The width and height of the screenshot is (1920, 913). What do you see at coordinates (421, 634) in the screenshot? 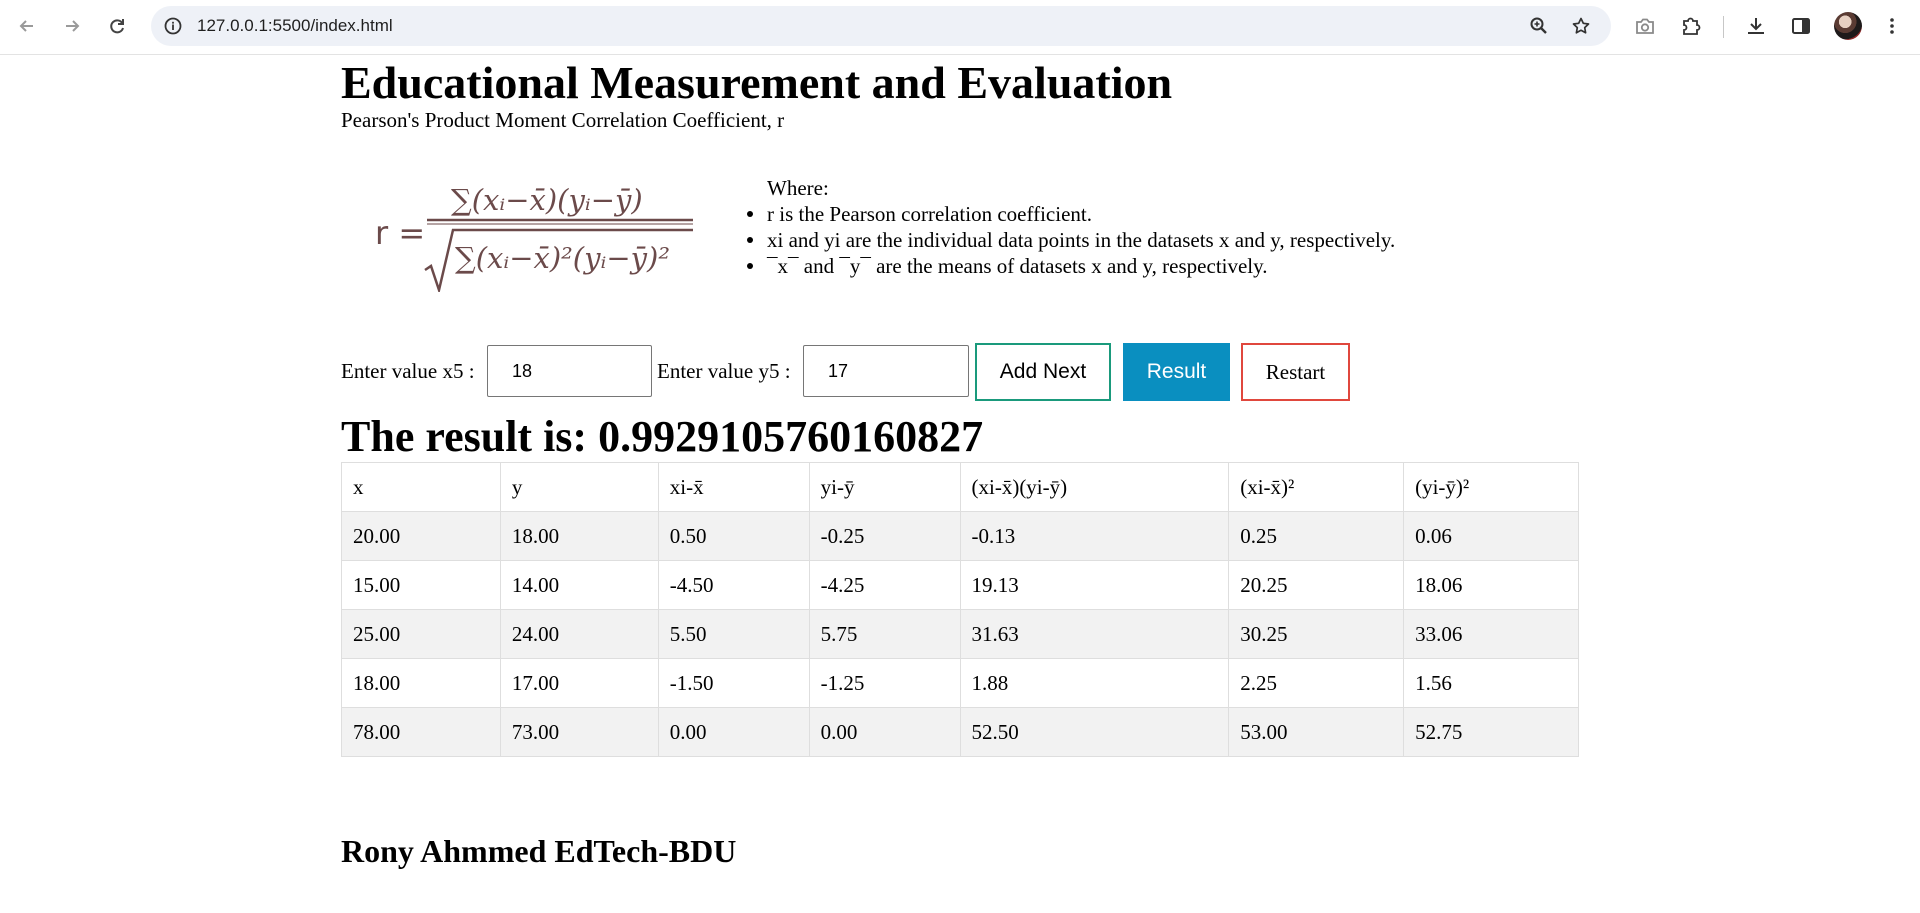
I see `table-cell: 25.00` at bounding box center [421, 634].